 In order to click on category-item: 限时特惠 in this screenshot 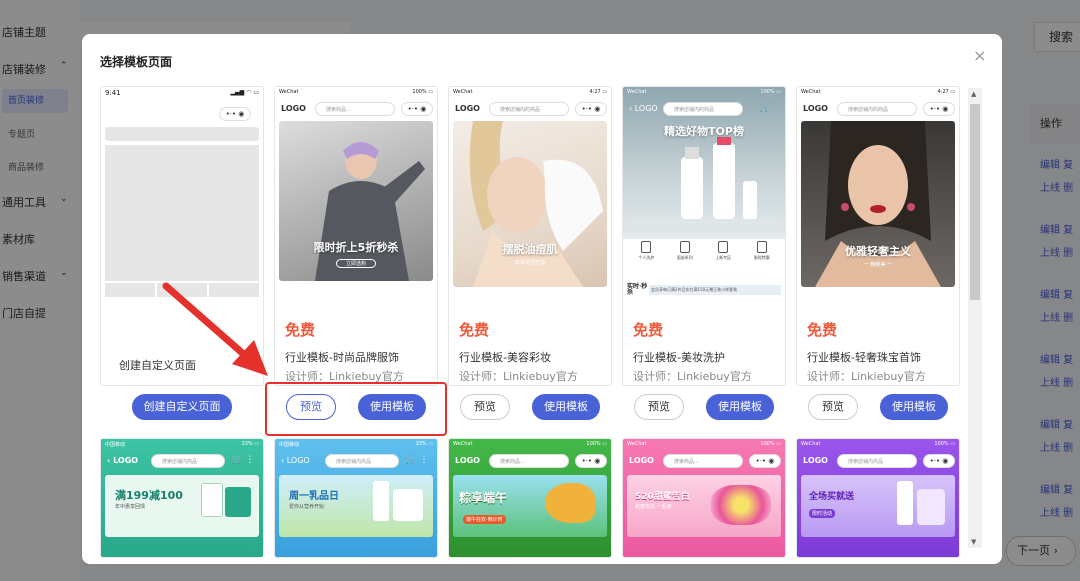, I will do `click(762, 256)`.